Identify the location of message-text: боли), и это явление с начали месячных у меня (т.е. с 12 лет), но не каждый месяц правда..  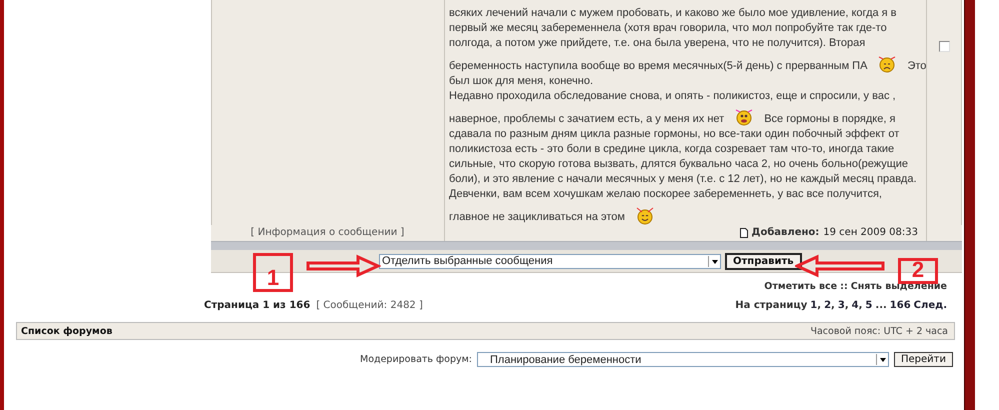
(683, 179).